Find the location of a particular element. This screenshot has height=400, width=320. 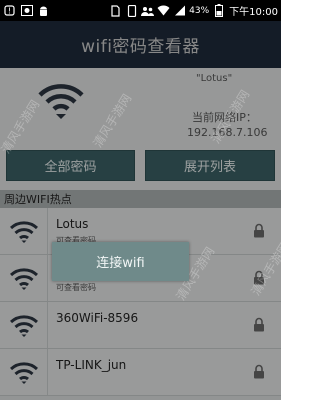

account-icon is located at coordinates (148, 10).